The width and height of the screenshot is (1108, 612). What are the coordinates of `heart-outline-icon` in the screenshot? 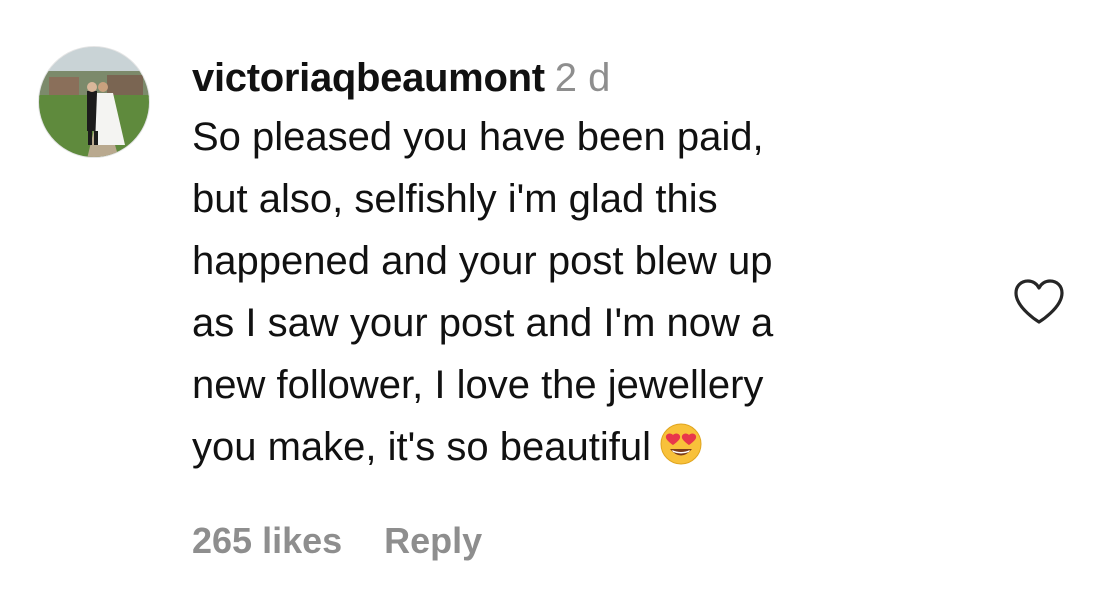 It's located at (1039, 301).